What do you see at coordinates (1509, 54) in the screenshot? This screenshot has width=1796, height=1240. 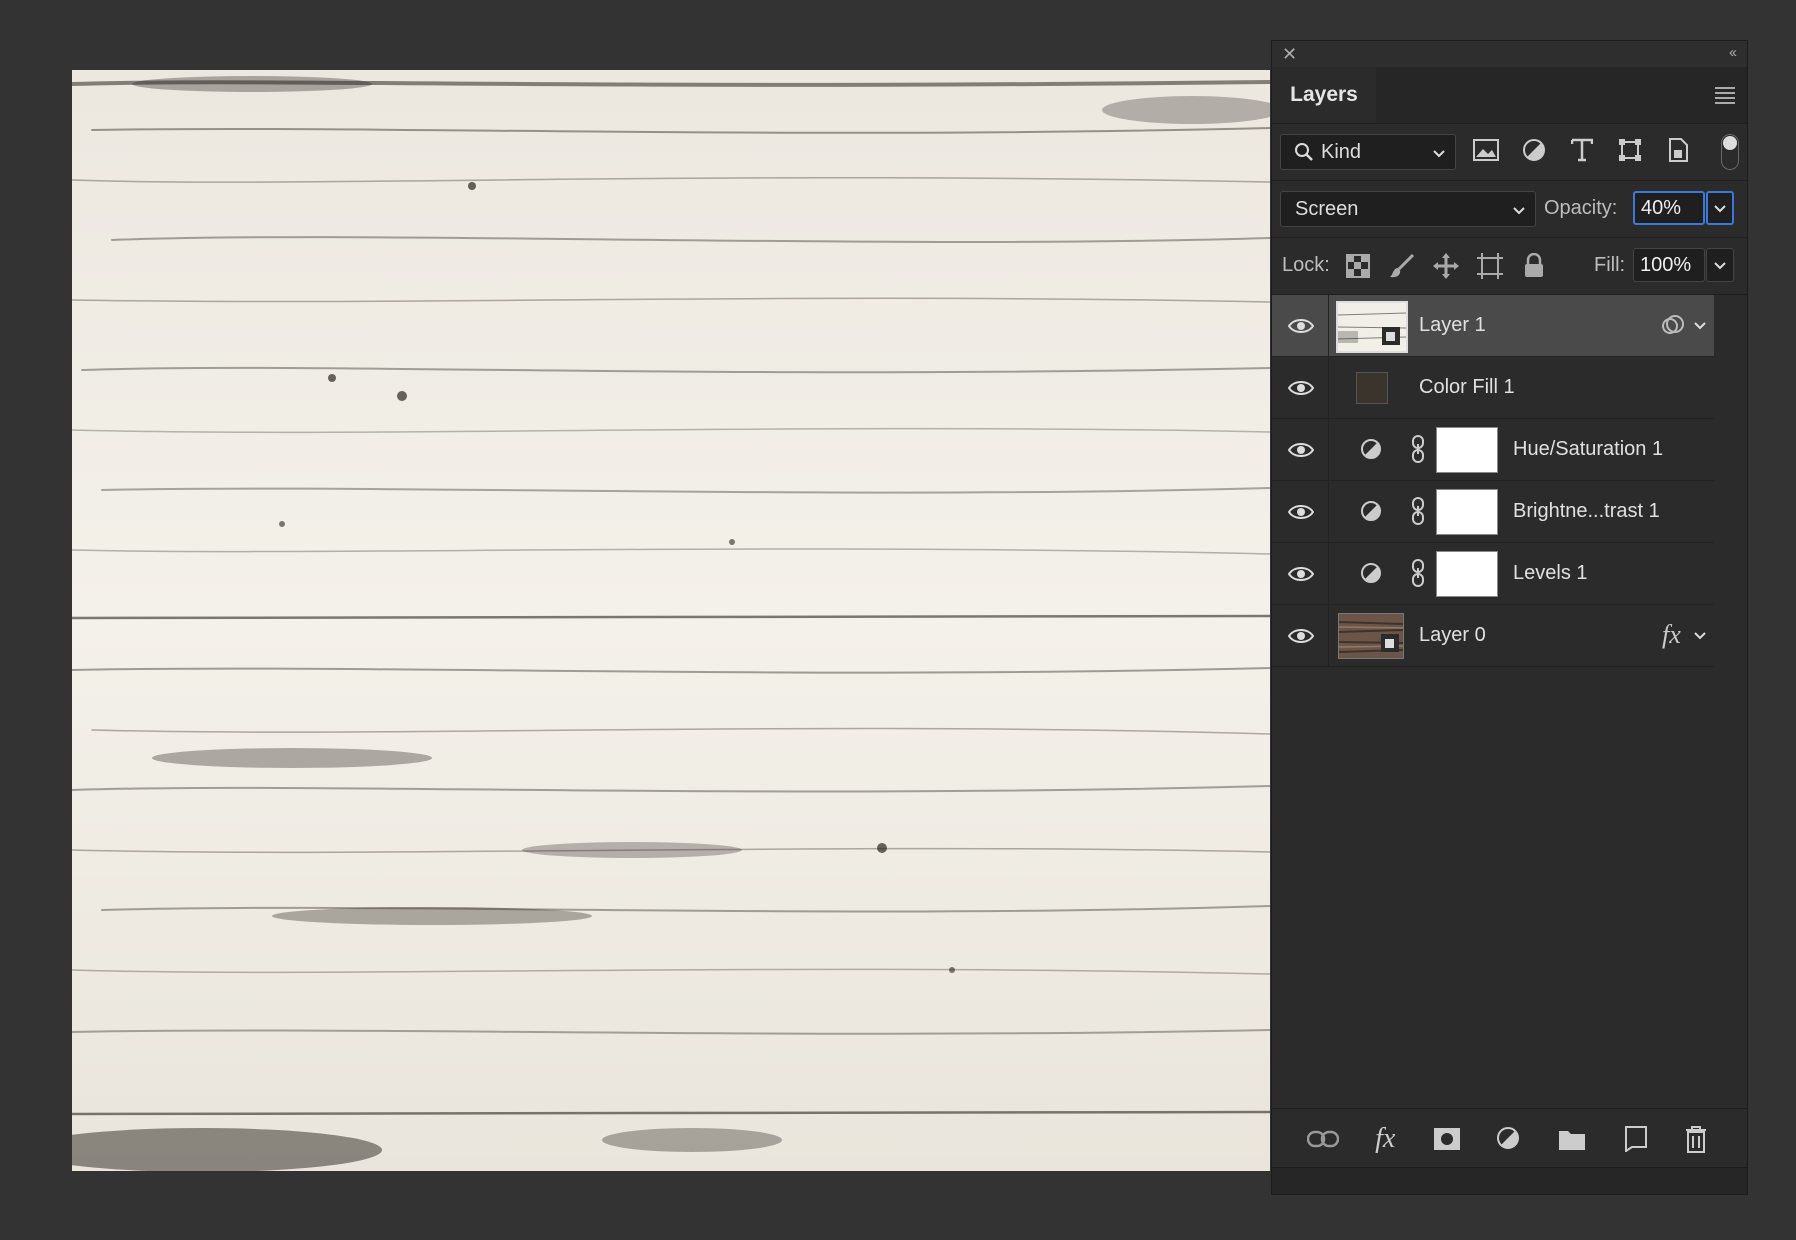 I see `panel-titlebar: ✕ ‹‹` at bounding box center [1509, 54].